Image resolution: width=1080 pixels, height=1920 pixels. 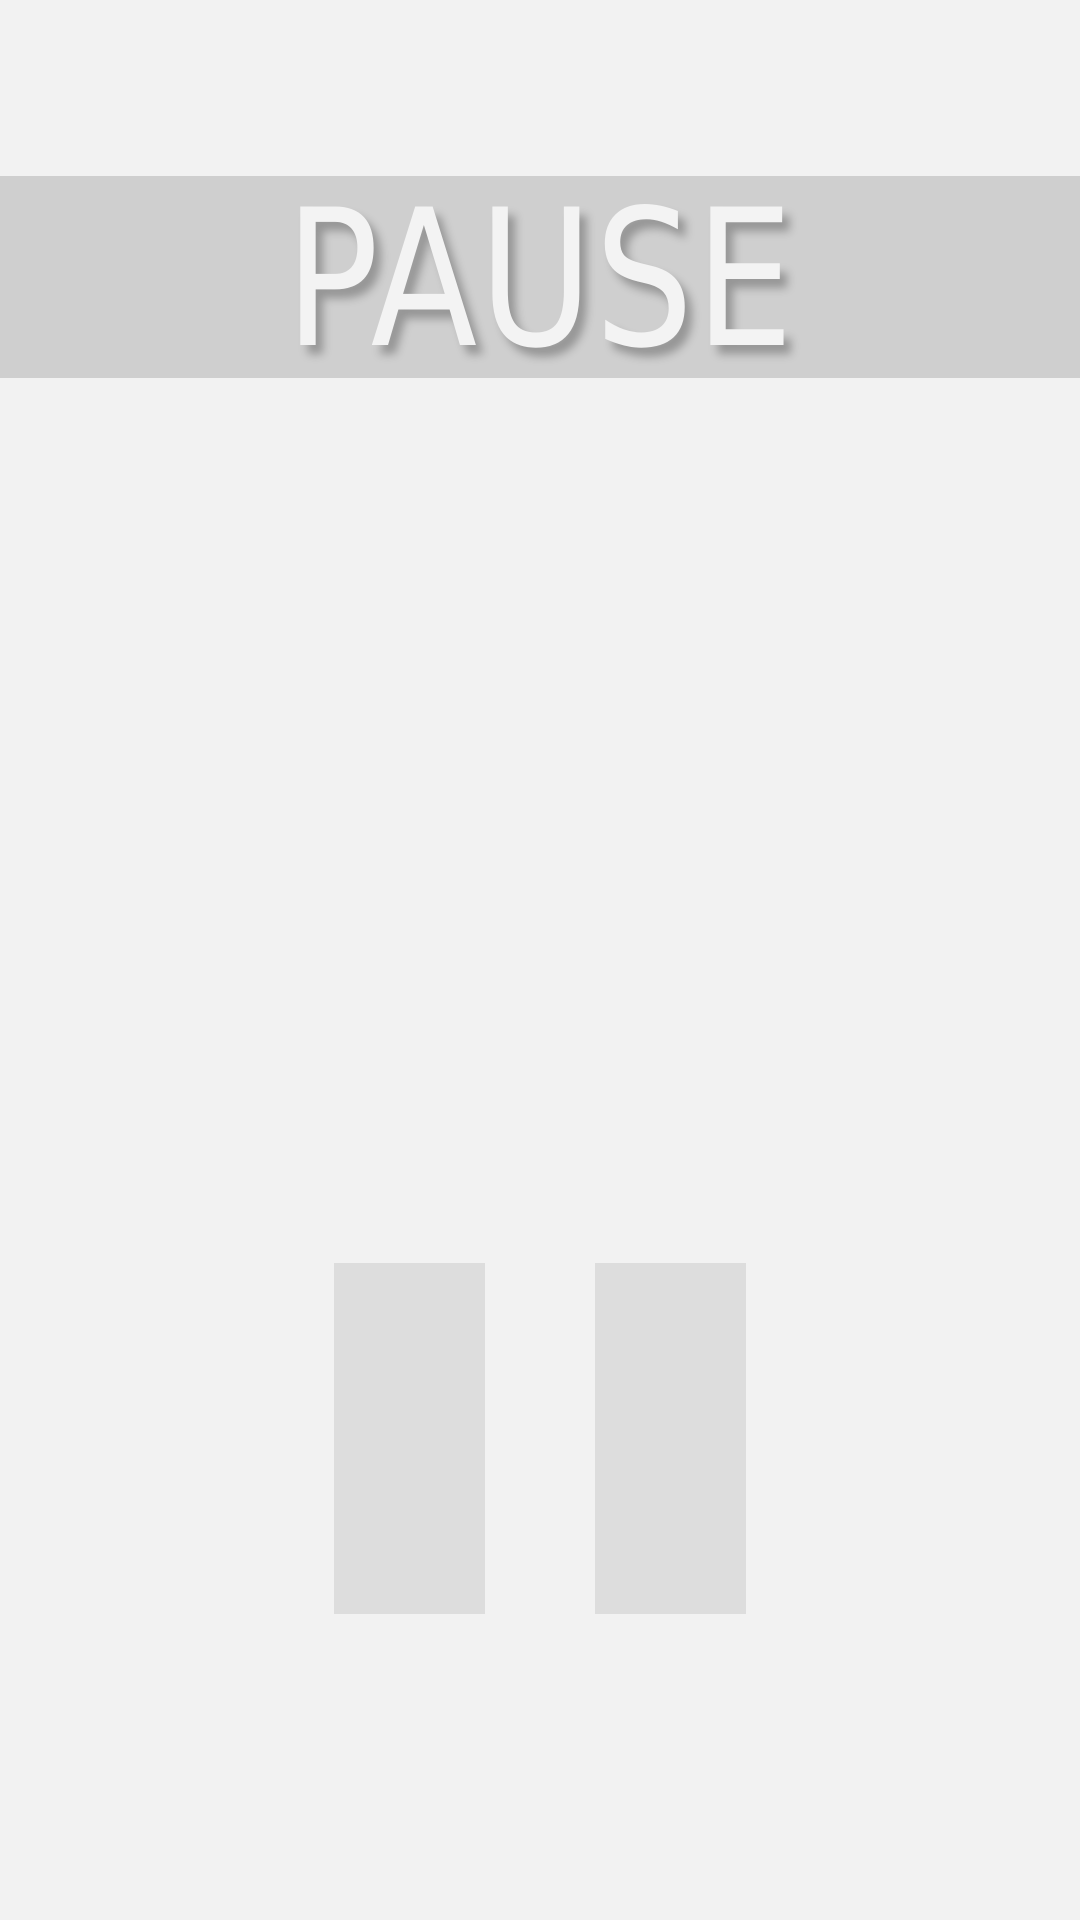 What do you see at coordinates (409, 1438) in the screenshot?
I see `pause-bar-left` at bounding box center [409, 1438].